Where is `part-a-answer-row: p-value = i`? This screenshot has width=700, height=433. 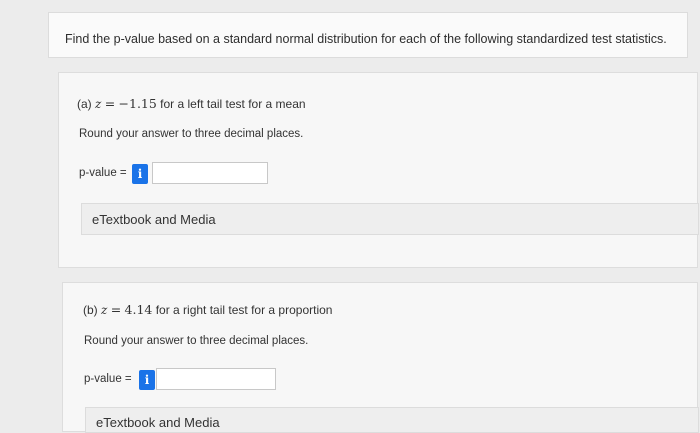 part-a-answer-row: p-value = i is located at coordinates (189, 174).